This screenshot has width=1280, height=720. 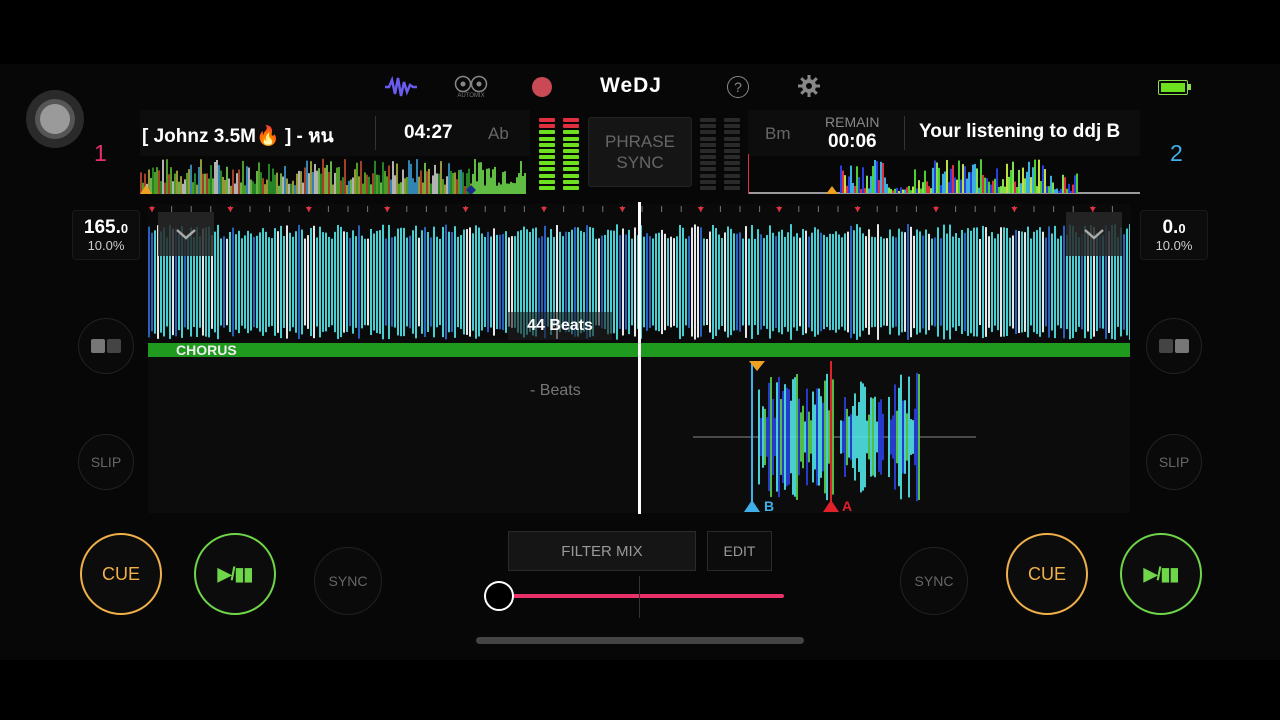 What do you see at coordinates (555, 390) in the screenshot?
I see `deck2-beats-label: - Beats` at bounding box center [555, 390].